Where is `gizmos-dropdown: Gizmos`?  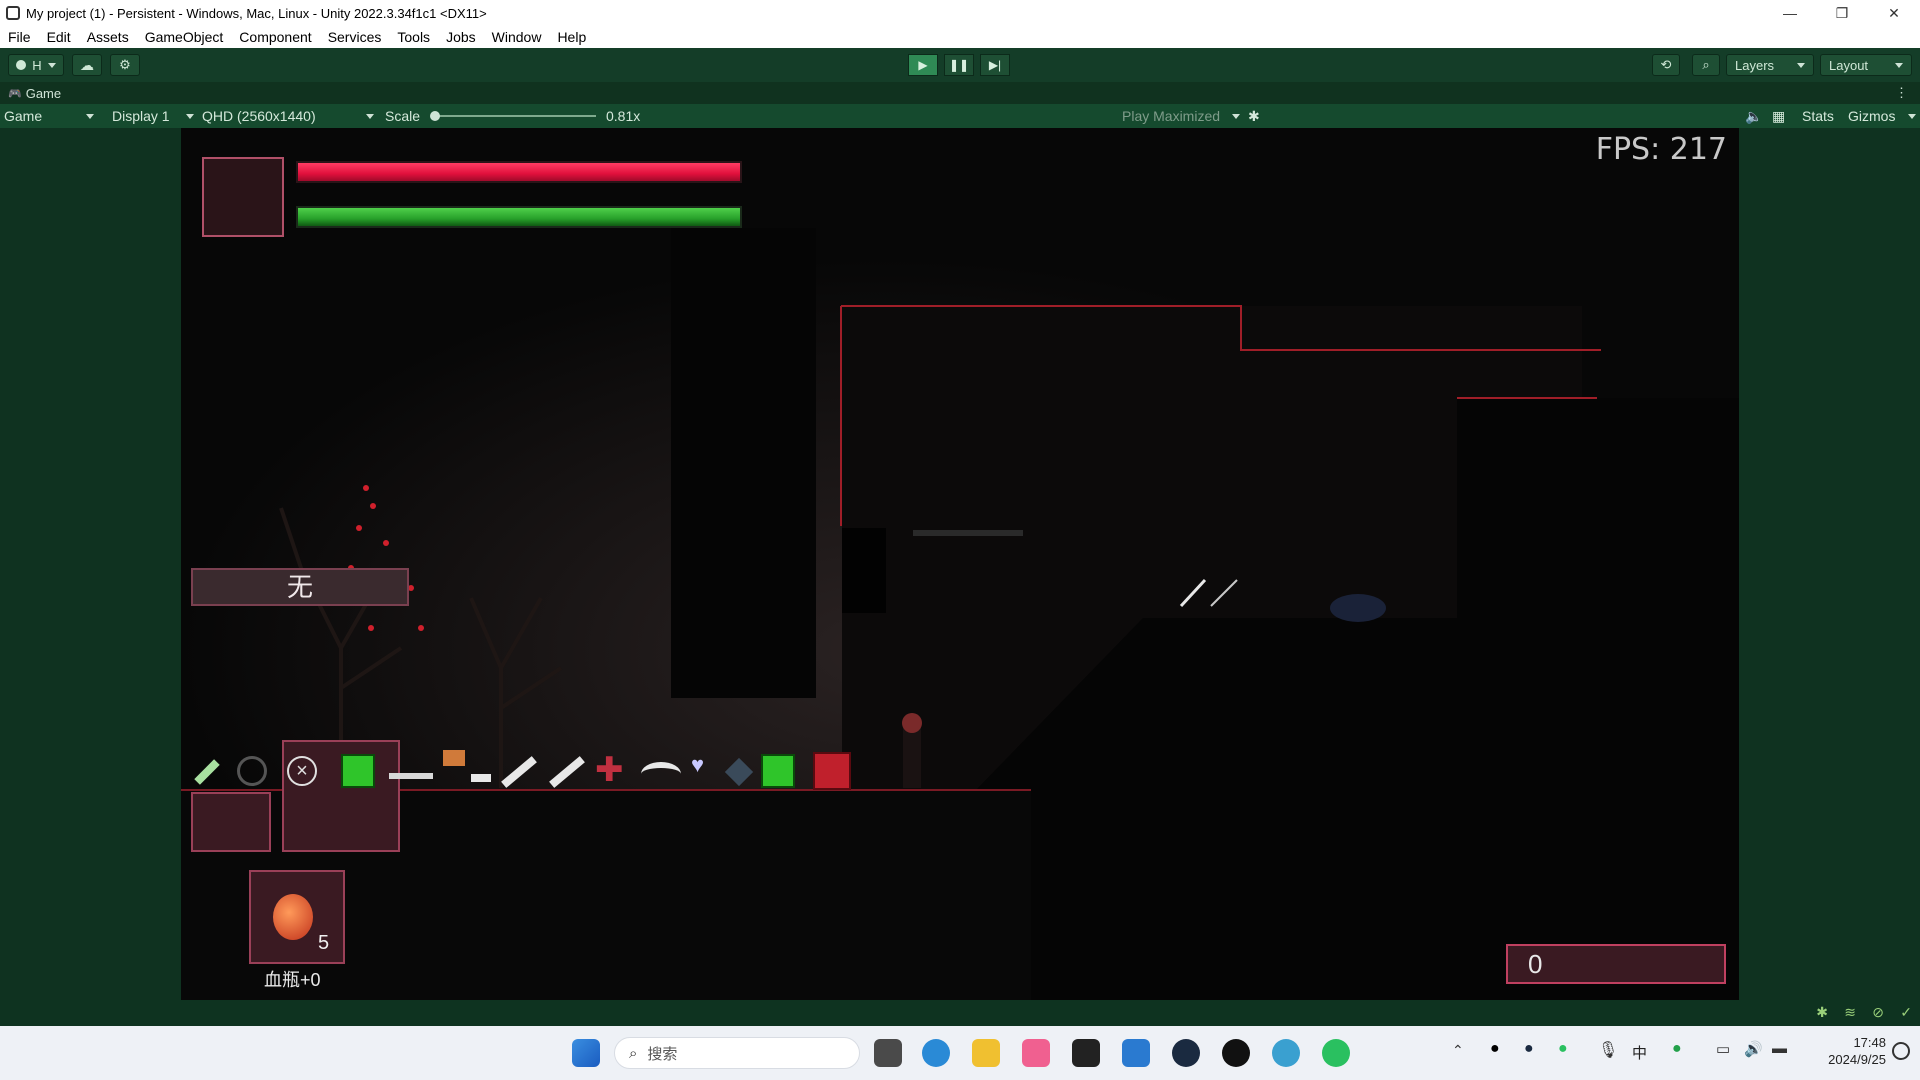 gizmos-dropdown: Gizmos is located at coordinates (1882, 116).